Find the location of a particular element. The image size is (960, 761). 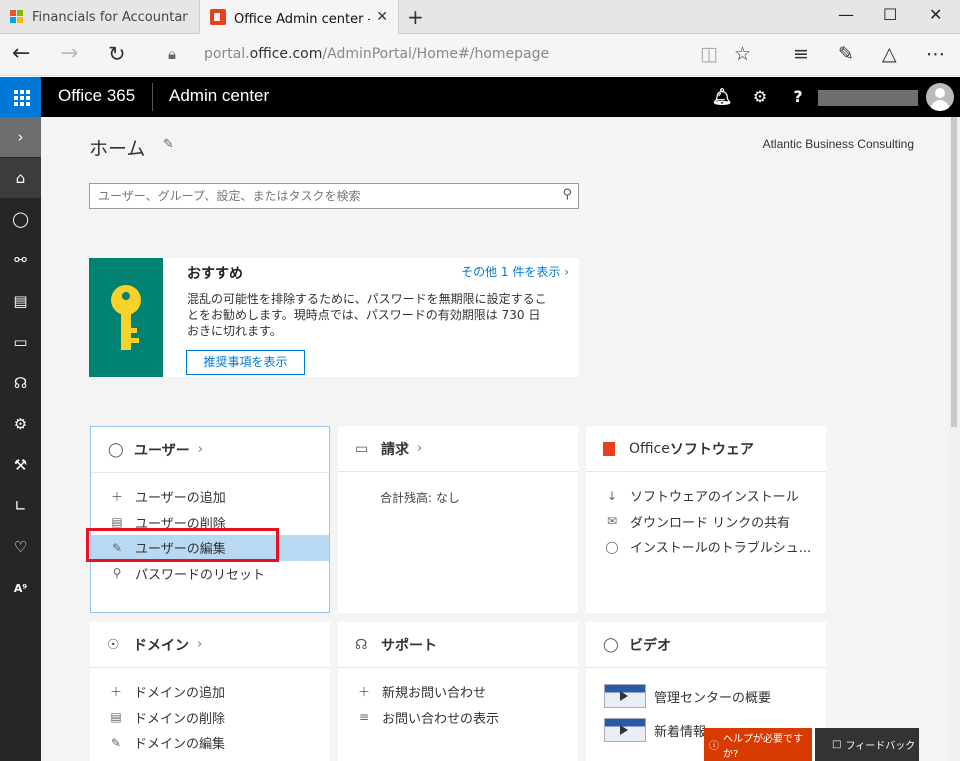

domains-links: ＋ ドメインの追加 ▤ ドメインの削除 ✎ ドメインの編集 is located at coordinates (210, 717).